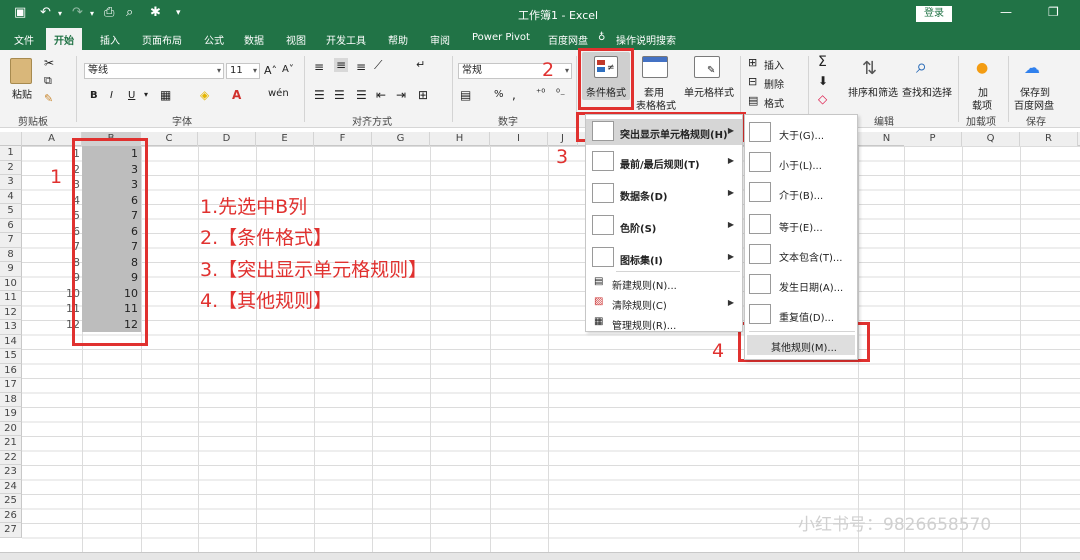 This screenshot has width=1080, height=560. Describe the element at coordinates (20, 12) in the screenshot. I see `save-icon: ▣` at that location.